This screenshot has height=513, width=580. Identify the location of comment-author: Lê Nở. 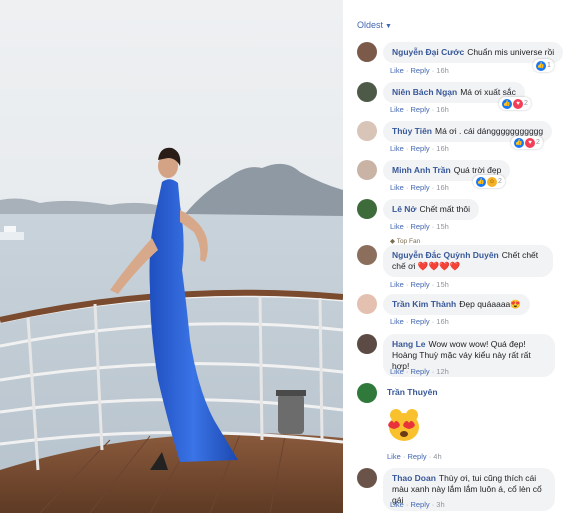
(404, 209).